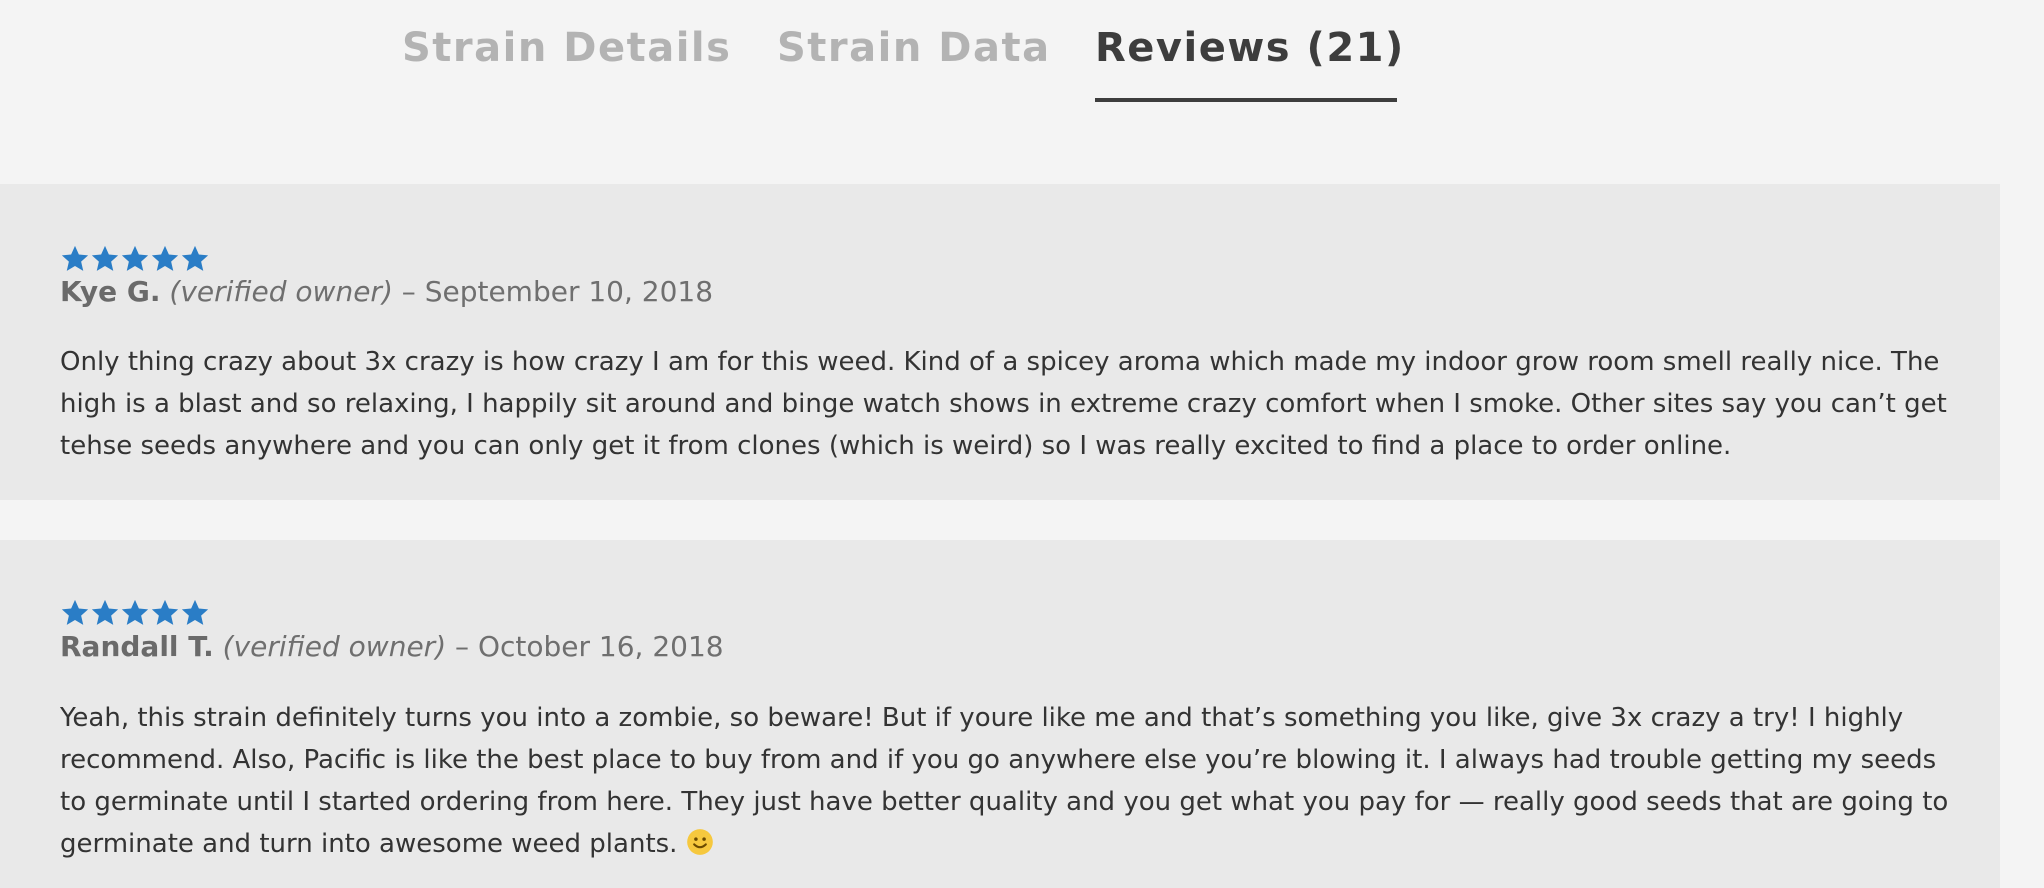  I want to click on tab-reviews-label: Reviews (21), so click(1250, 48).